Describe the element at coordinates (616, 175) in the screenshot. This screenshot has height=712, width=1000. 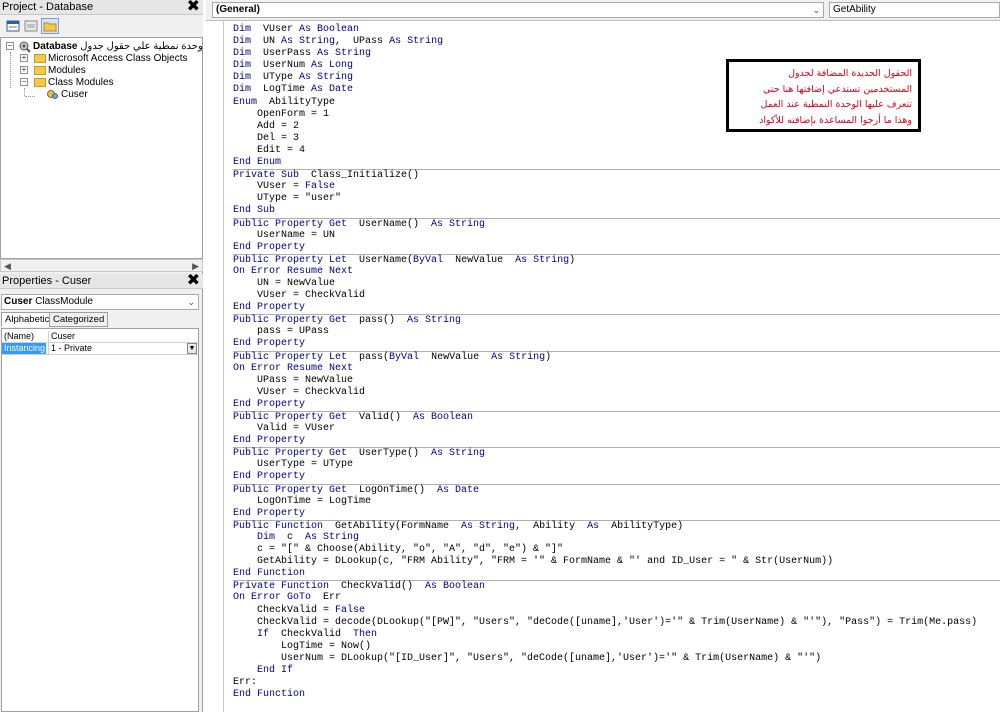
I see `code-line: Private Sub Class_Initialize()` at that location.